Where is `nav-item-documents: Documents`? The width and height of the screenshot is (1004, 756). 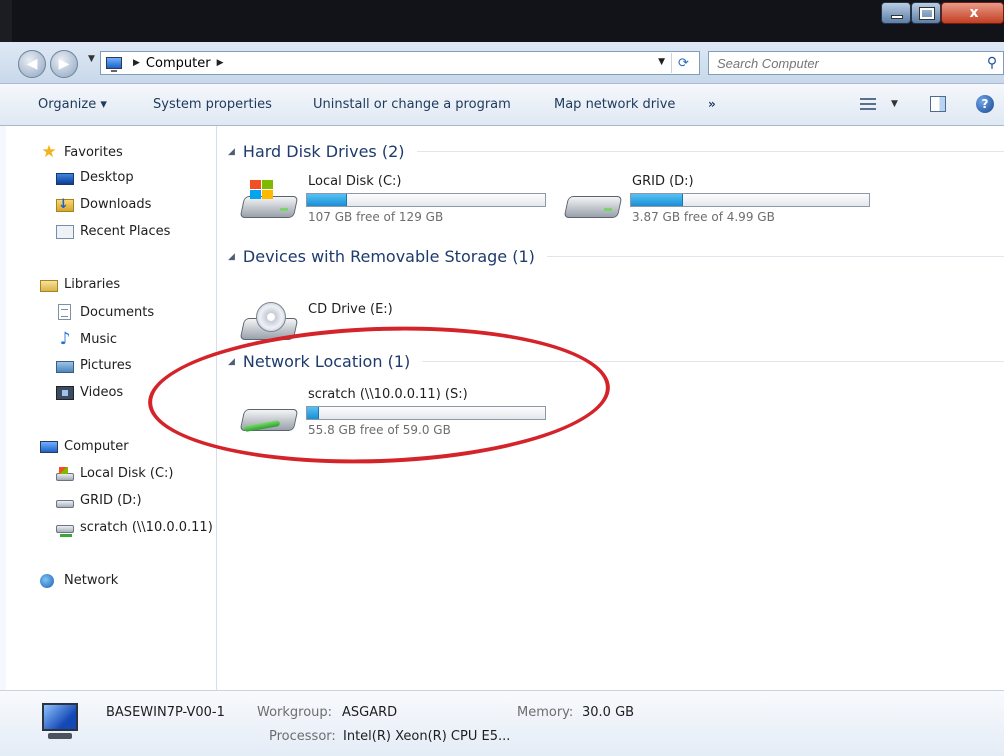
nav-item-documents: Documents is located at coordinates (105, 312).